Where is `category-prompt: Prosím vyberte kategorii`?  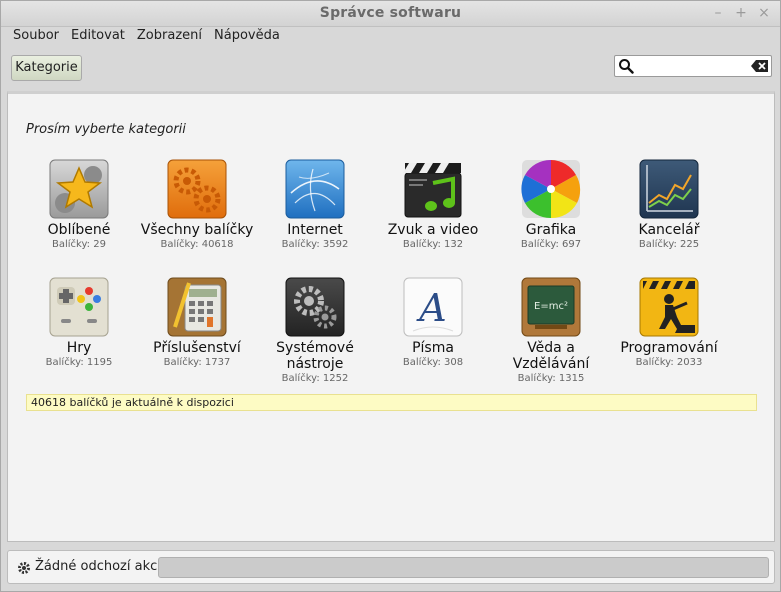 category-prompt: Prosím vyberte kategorii is located at coordinates (106, 129).